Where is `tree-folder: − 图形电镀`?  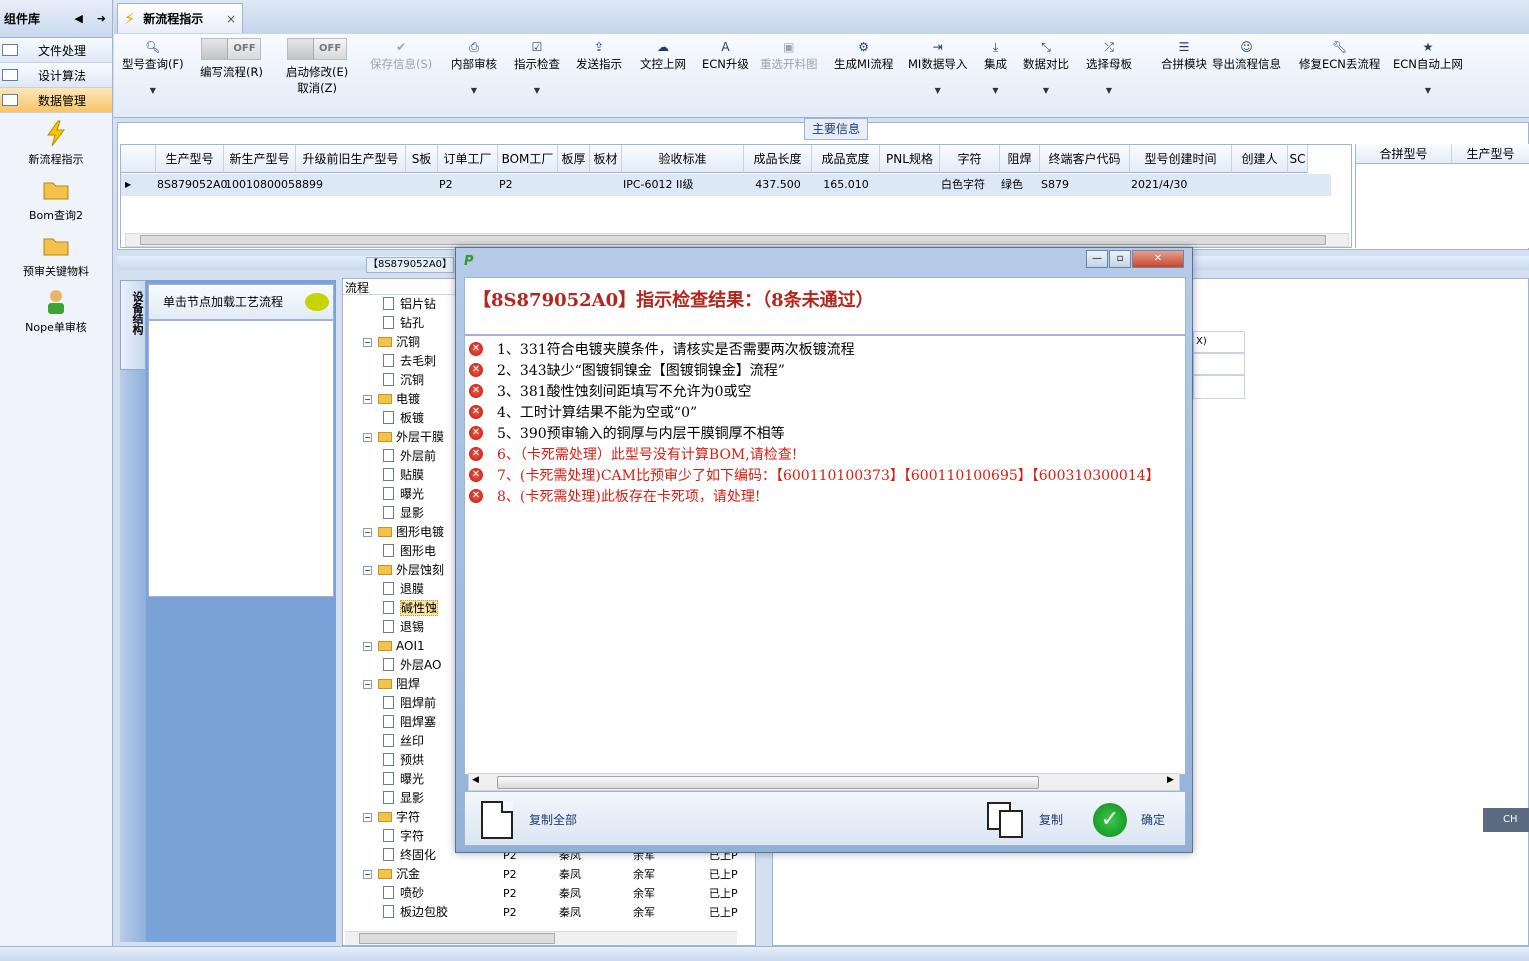
tree-folder: − 图形电镀 is located at coordinates (403, 532).